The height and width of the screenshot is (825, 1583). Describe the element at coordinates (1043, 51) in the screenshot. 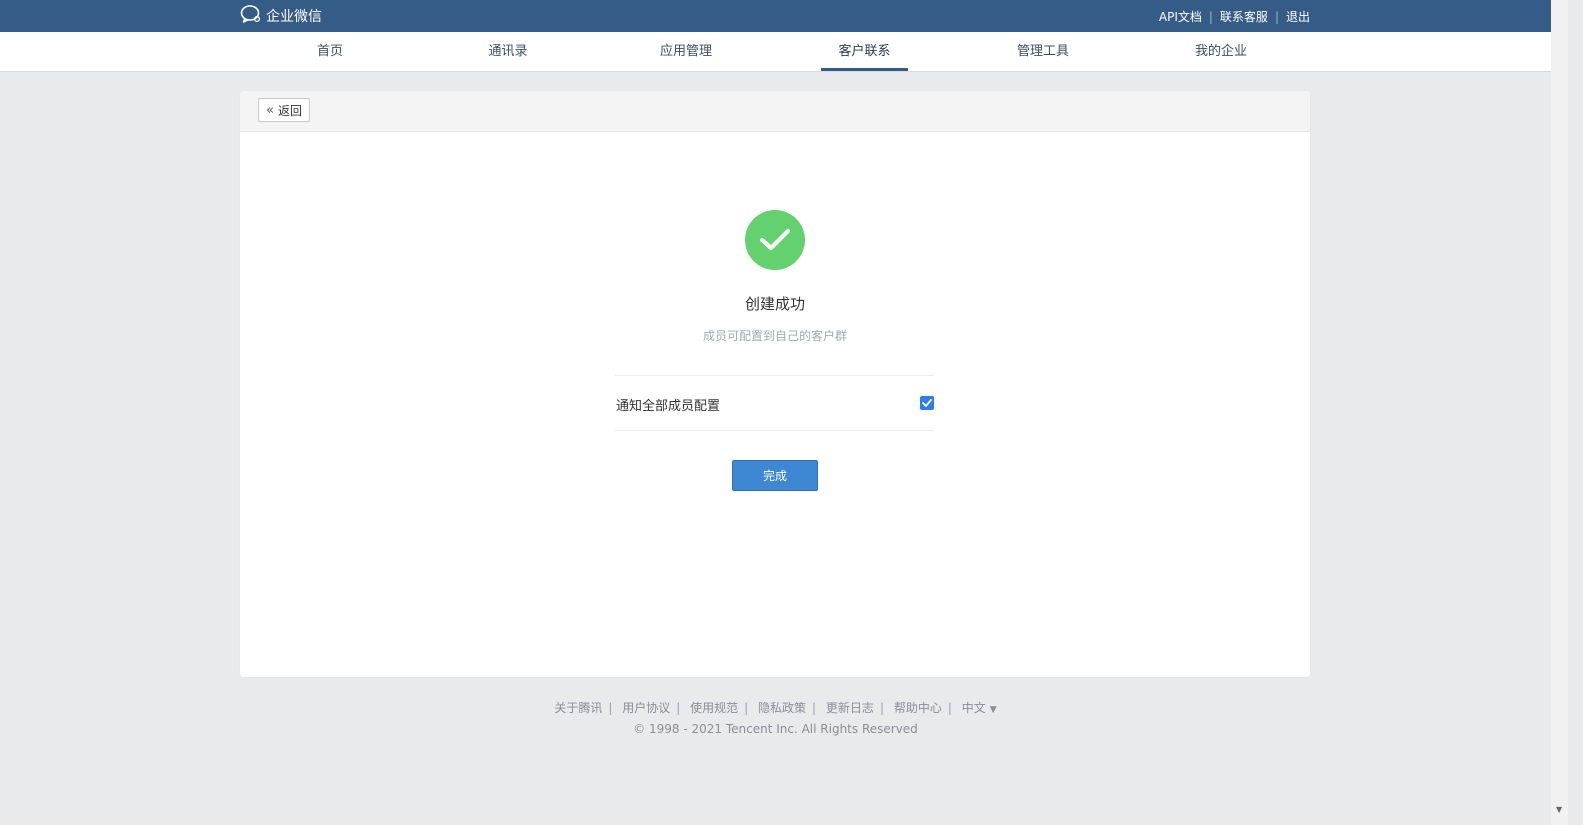

I see `nav-admin-tools: 管理工具` at that location.